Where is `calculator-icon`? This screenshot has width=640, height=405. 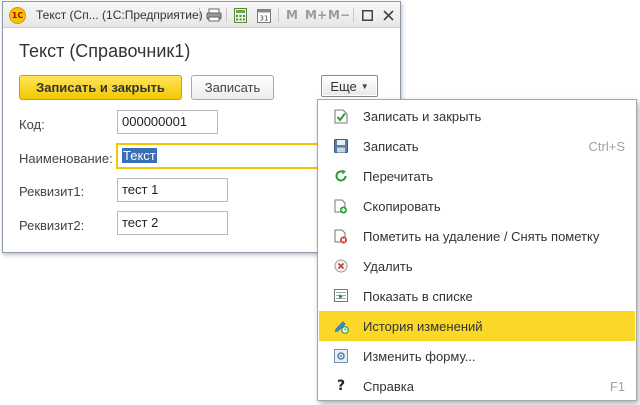
calculator-icon is located at coordinates (240, 15).